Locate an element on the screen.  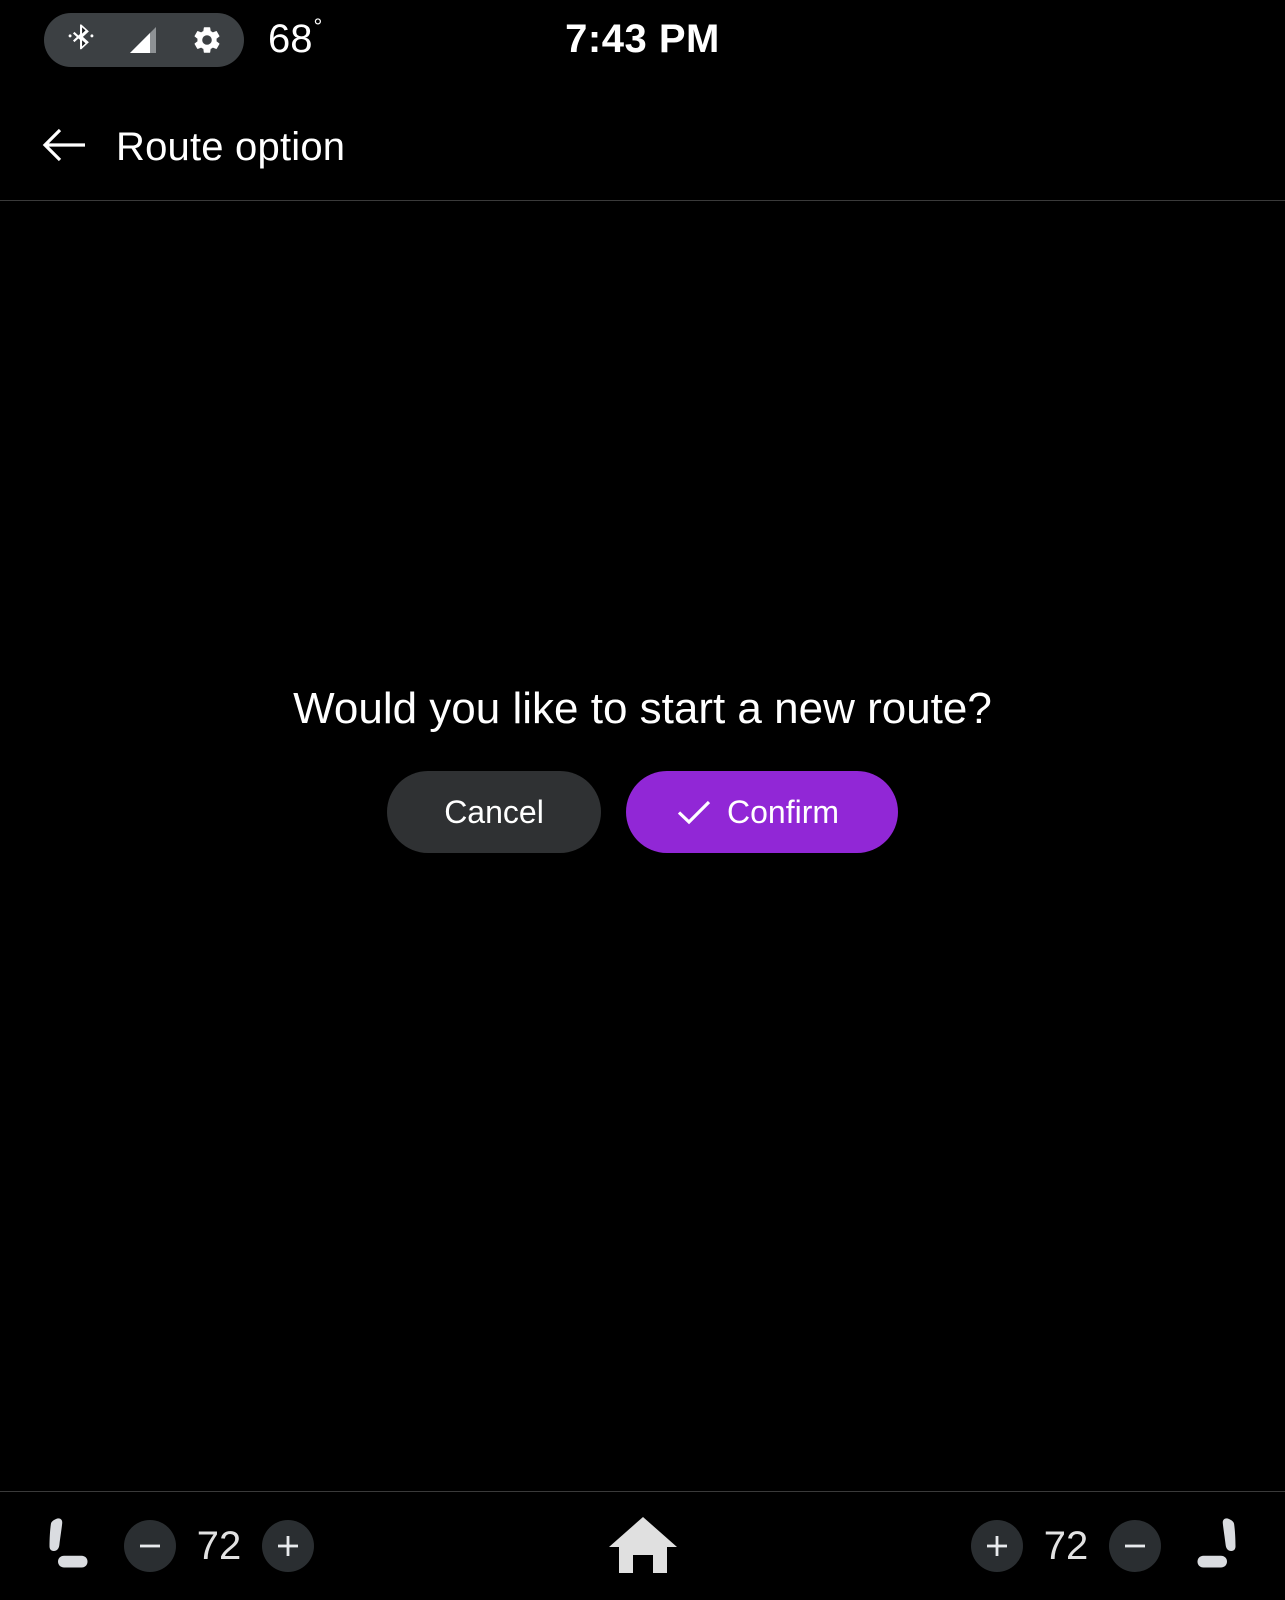
status-bar: 68 ° 7:43 PM is located at coordinates (642, 47).